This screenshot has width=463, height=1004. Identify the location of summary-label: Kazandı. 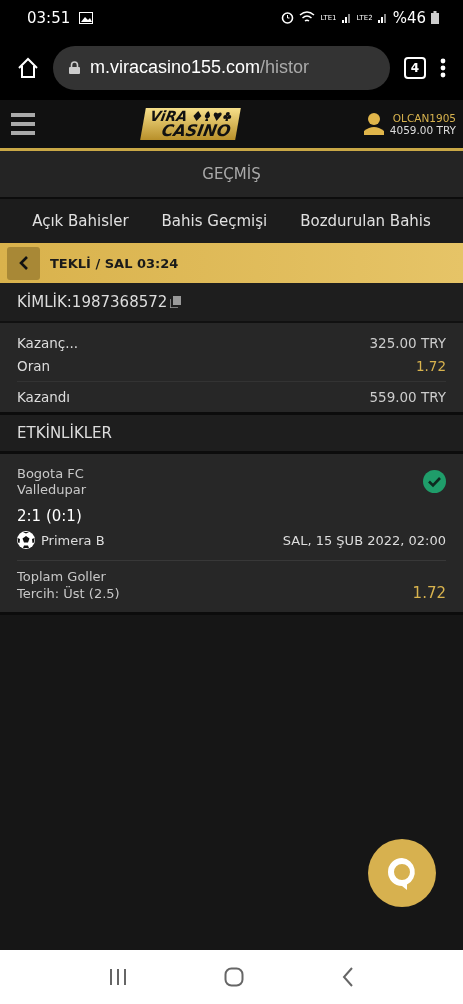
(44, 397).